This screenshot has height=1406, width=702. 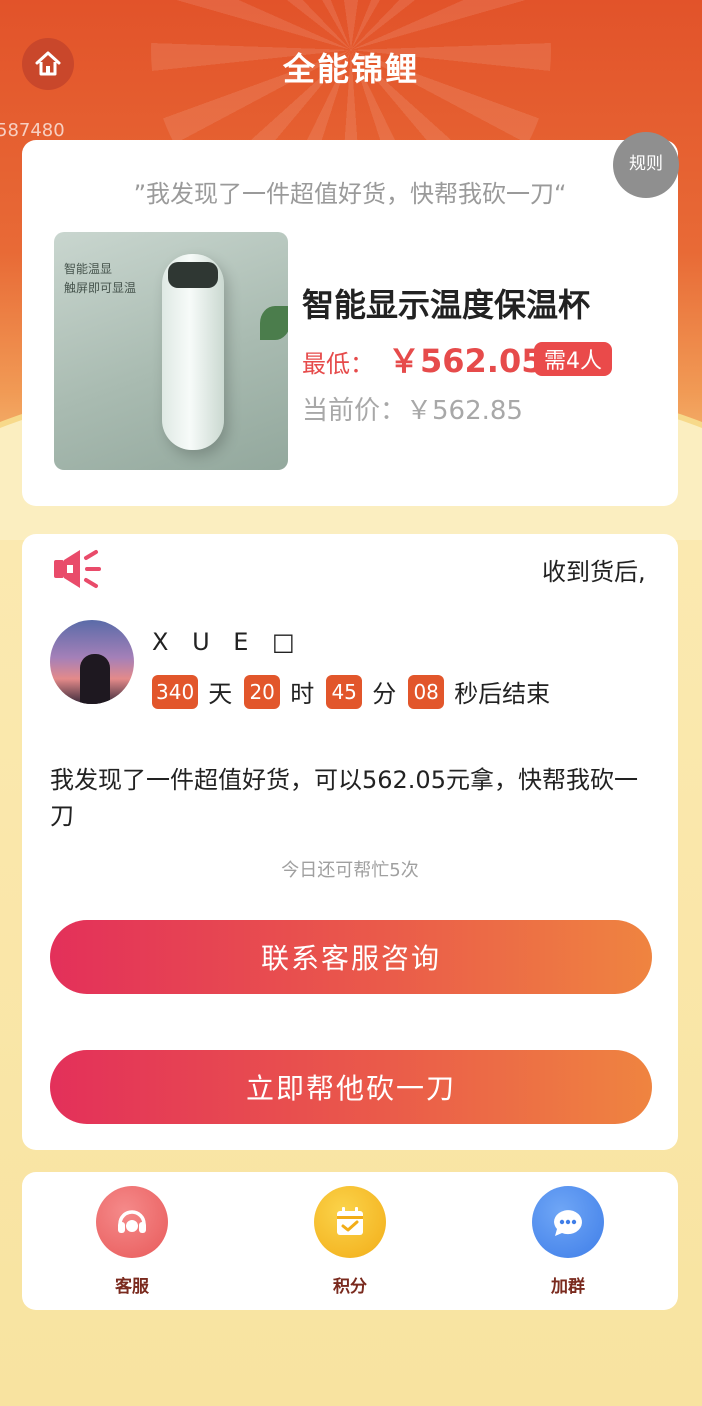 What do you see at coordinates (274, 323) in the screenshot?
I see `leaf-shape` at bounding box center [274, 323].